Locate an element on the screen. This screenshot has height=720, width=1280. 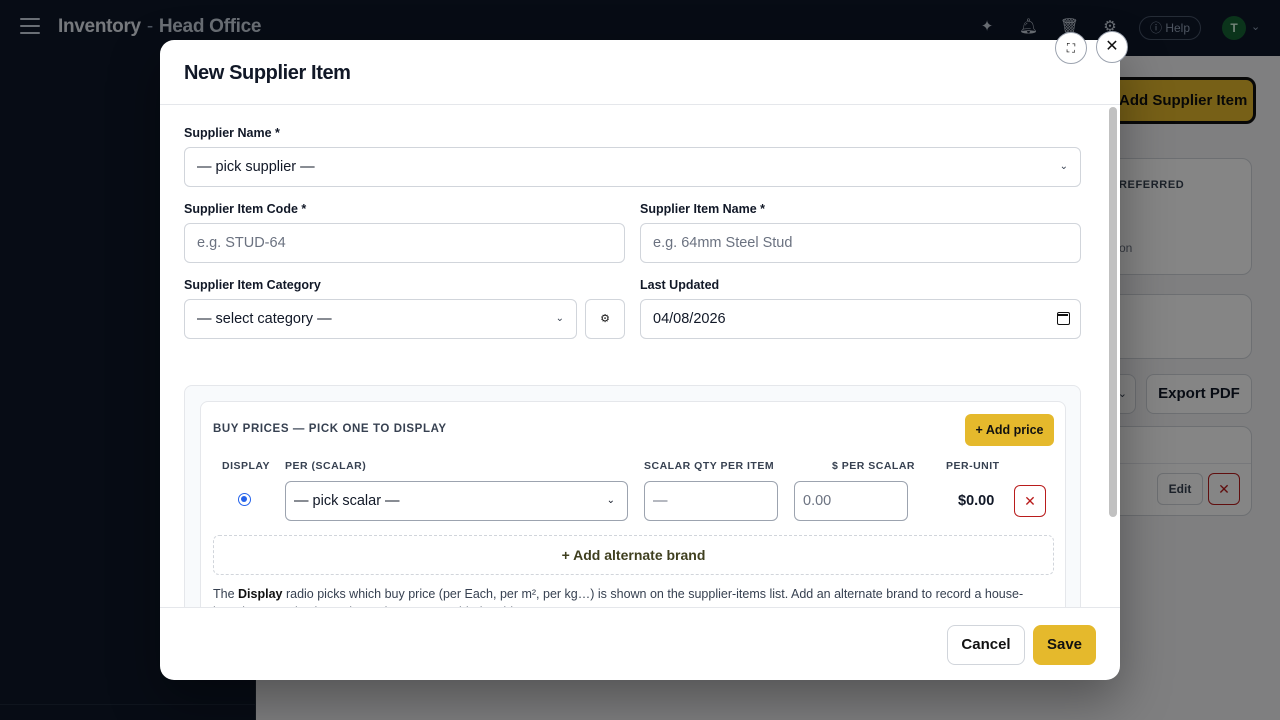
add-alternate-brand-button: + Add alternate brand is located at coordinates (633, 555).